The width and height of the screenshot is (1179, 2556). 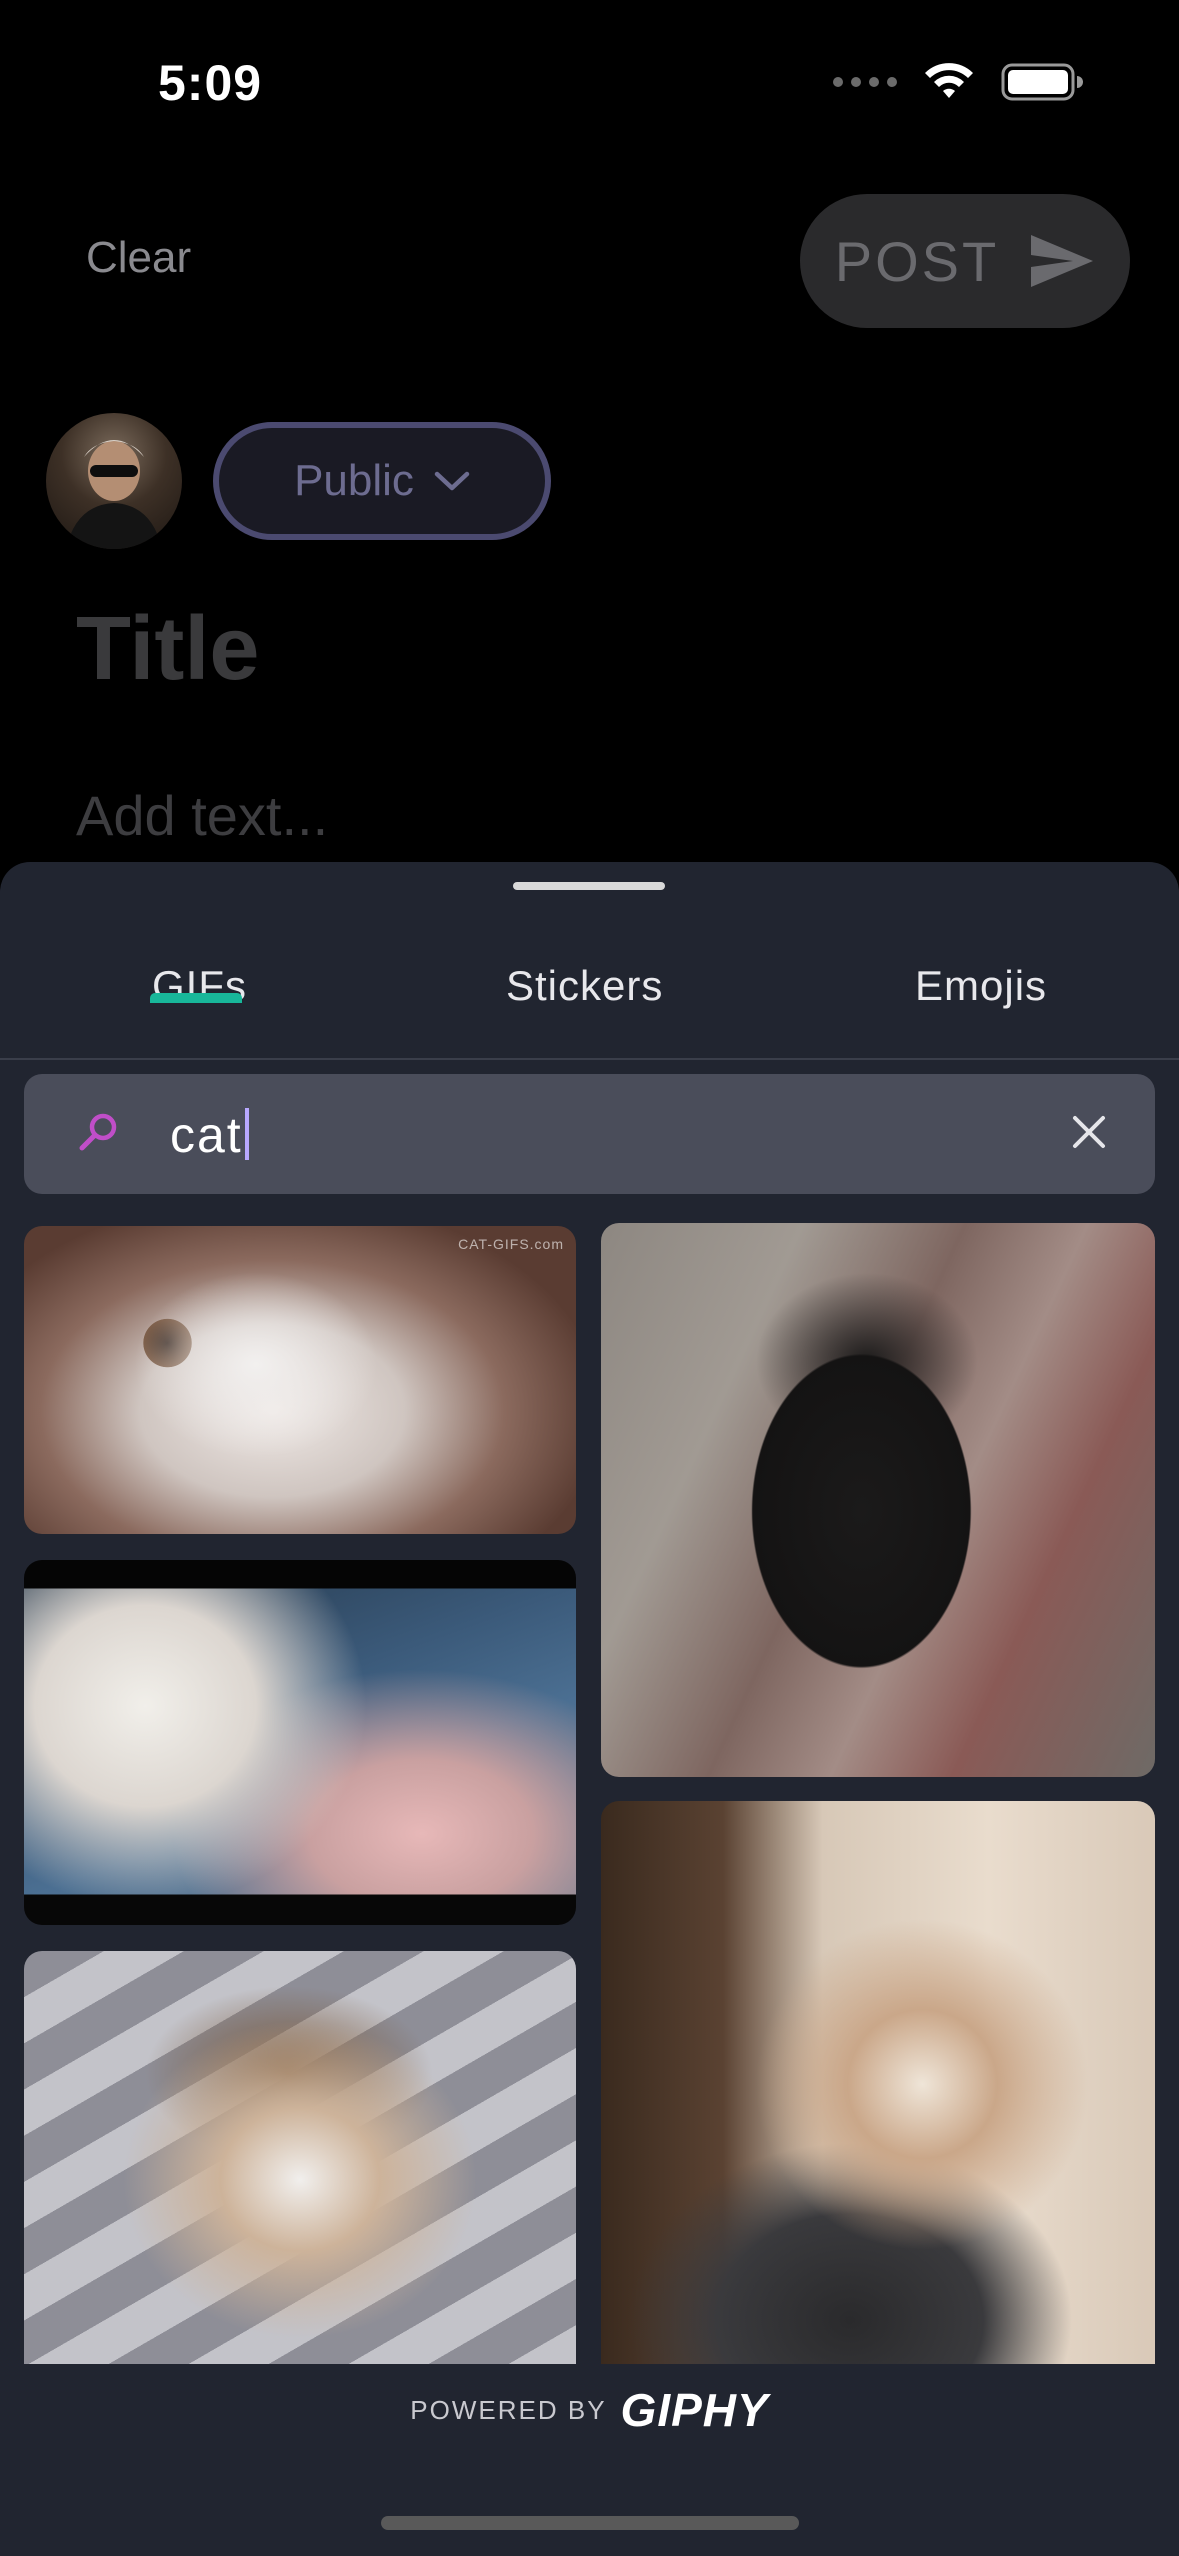 What do you see at coordinates (210, 83) in the screenshot?
I see `status-time: 5:09` at bounding box center [210, 83].